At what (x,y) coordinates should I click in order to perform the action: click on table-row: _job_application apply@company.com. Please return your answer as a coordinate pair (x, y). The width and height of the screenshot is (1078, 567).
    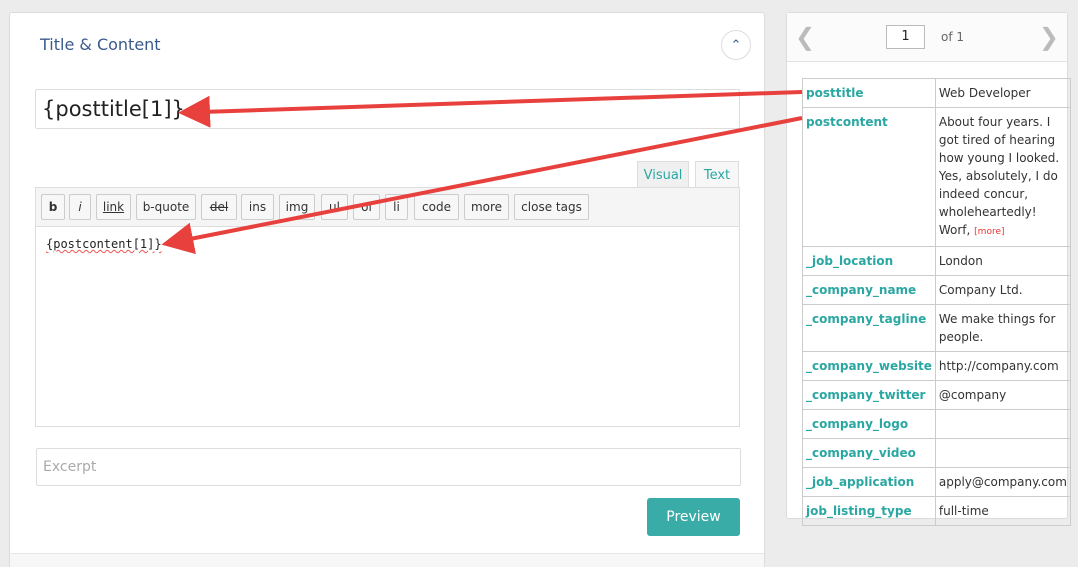
    Looking at the image, I should click on (936, 482).